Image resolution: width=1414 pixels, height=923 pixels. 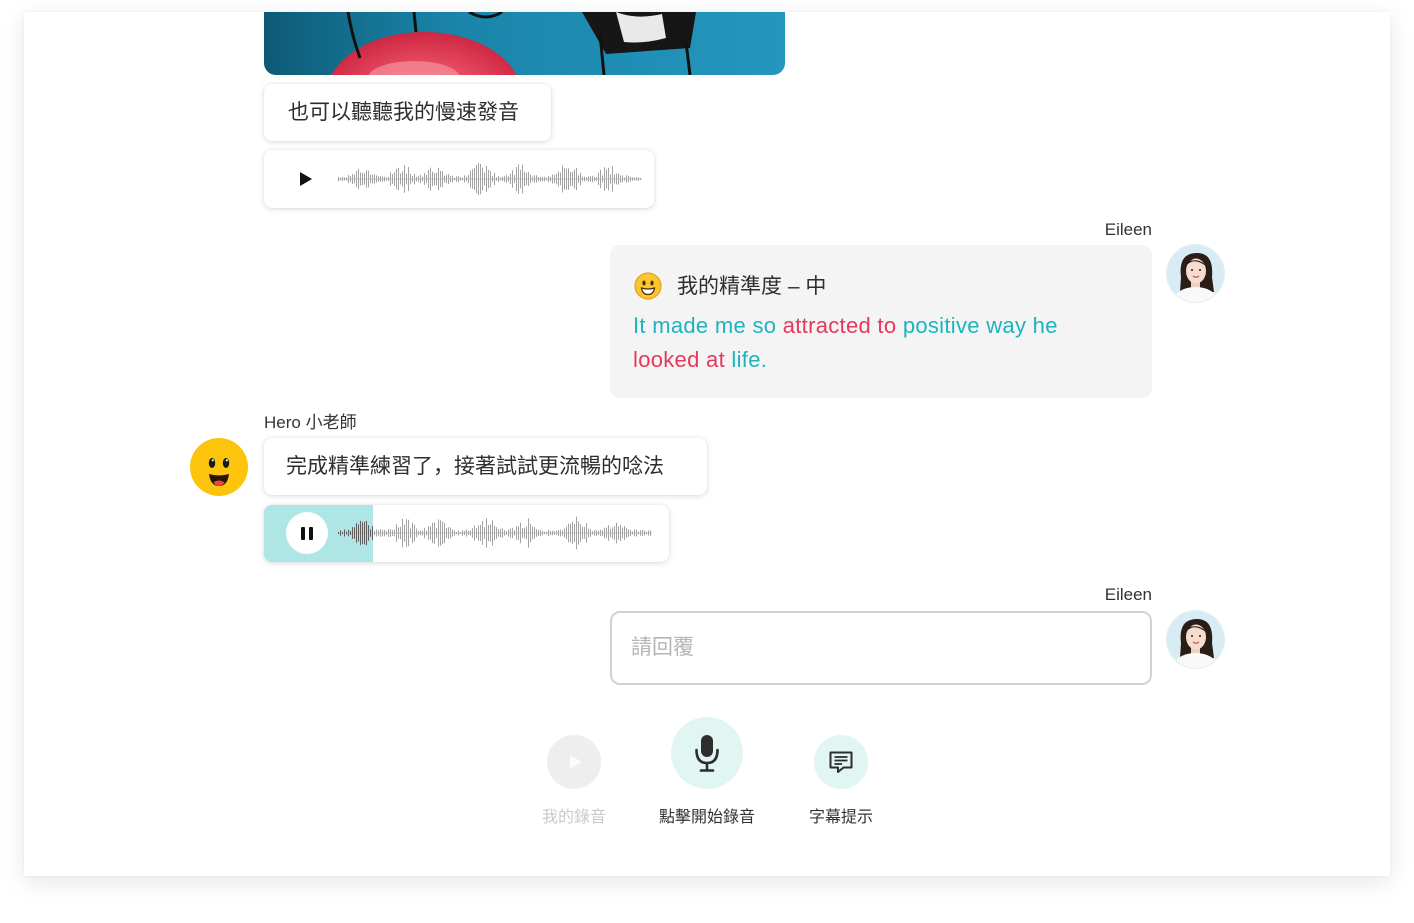 I want to click on teacher-message-bubble: 也可以聽聽我的慢速發音, so click(x=407, y=112).